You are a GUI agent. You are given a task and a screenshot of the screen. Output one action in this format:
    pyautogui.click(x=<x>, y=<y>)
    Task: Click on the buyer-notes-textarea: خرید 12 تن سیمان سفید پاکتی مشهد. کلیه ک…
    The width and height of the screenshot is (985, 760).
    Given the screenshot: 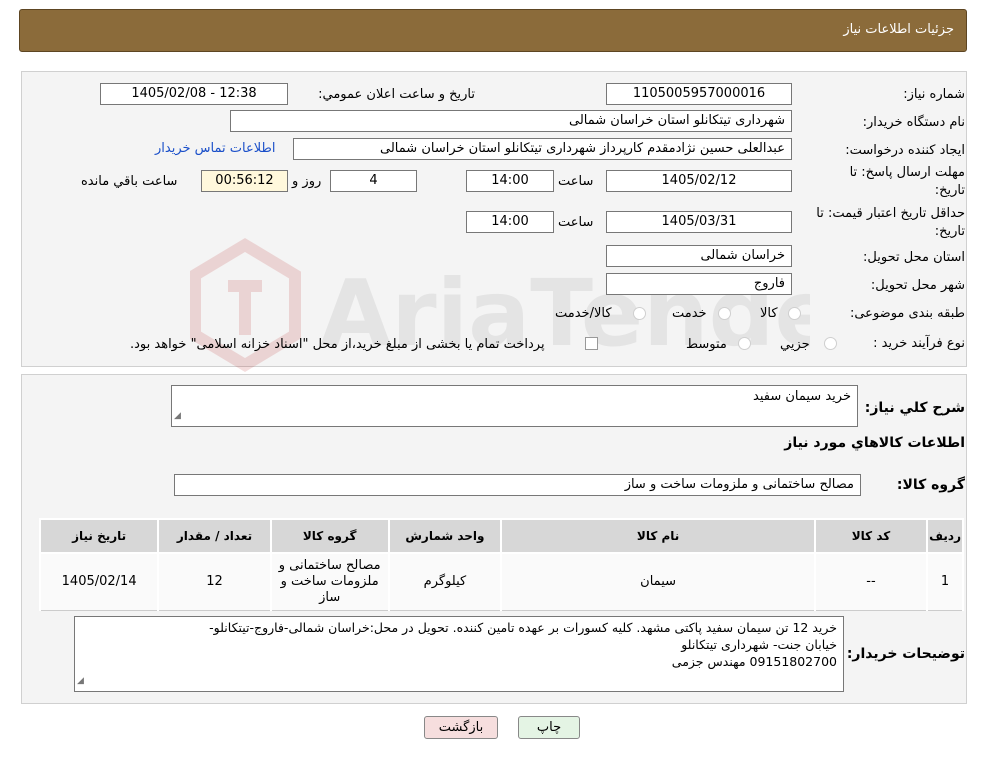 What is the action you would take?
    pyautogui.click(x=459, y=654)
    